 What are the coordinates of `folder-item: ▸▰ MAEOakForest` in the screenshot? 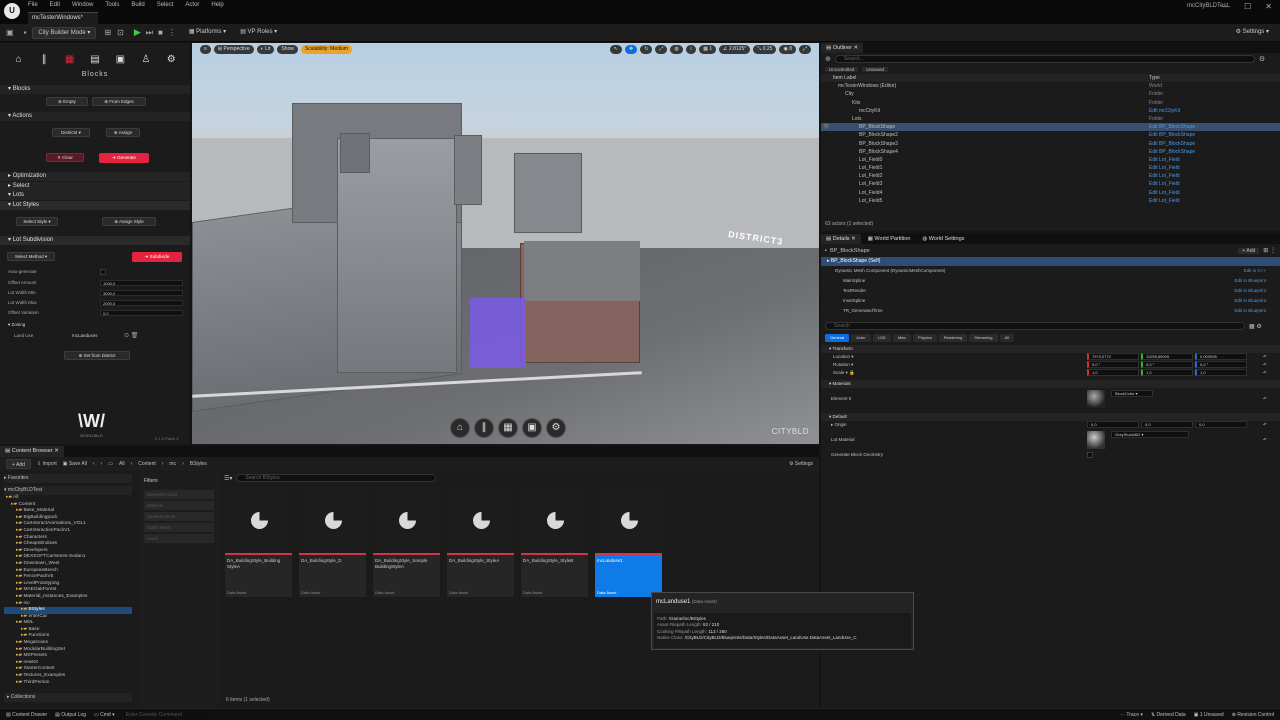 It's located at (68, 590).